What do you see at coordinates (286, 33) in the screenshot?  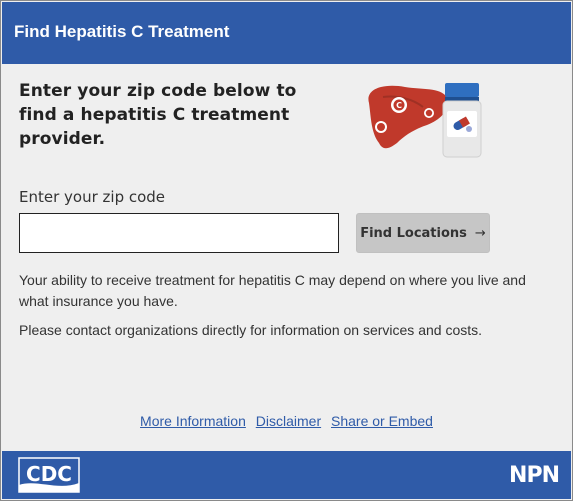 I see `header-bar: Find Hepatitis C Treatment` at bounding box center [286, 33].